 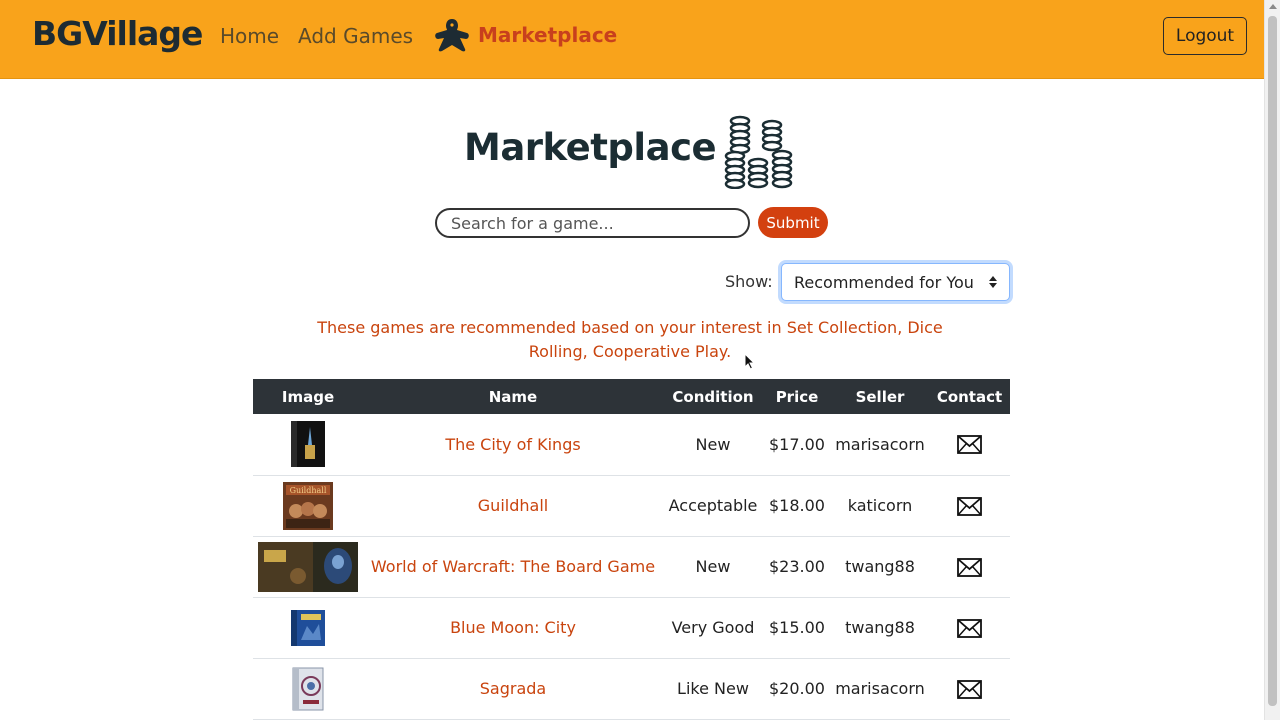 What do you see at coordinates (797, 628) in the screenshot?
I see `price-cell: $15.00` at bounding box center [797, 628].